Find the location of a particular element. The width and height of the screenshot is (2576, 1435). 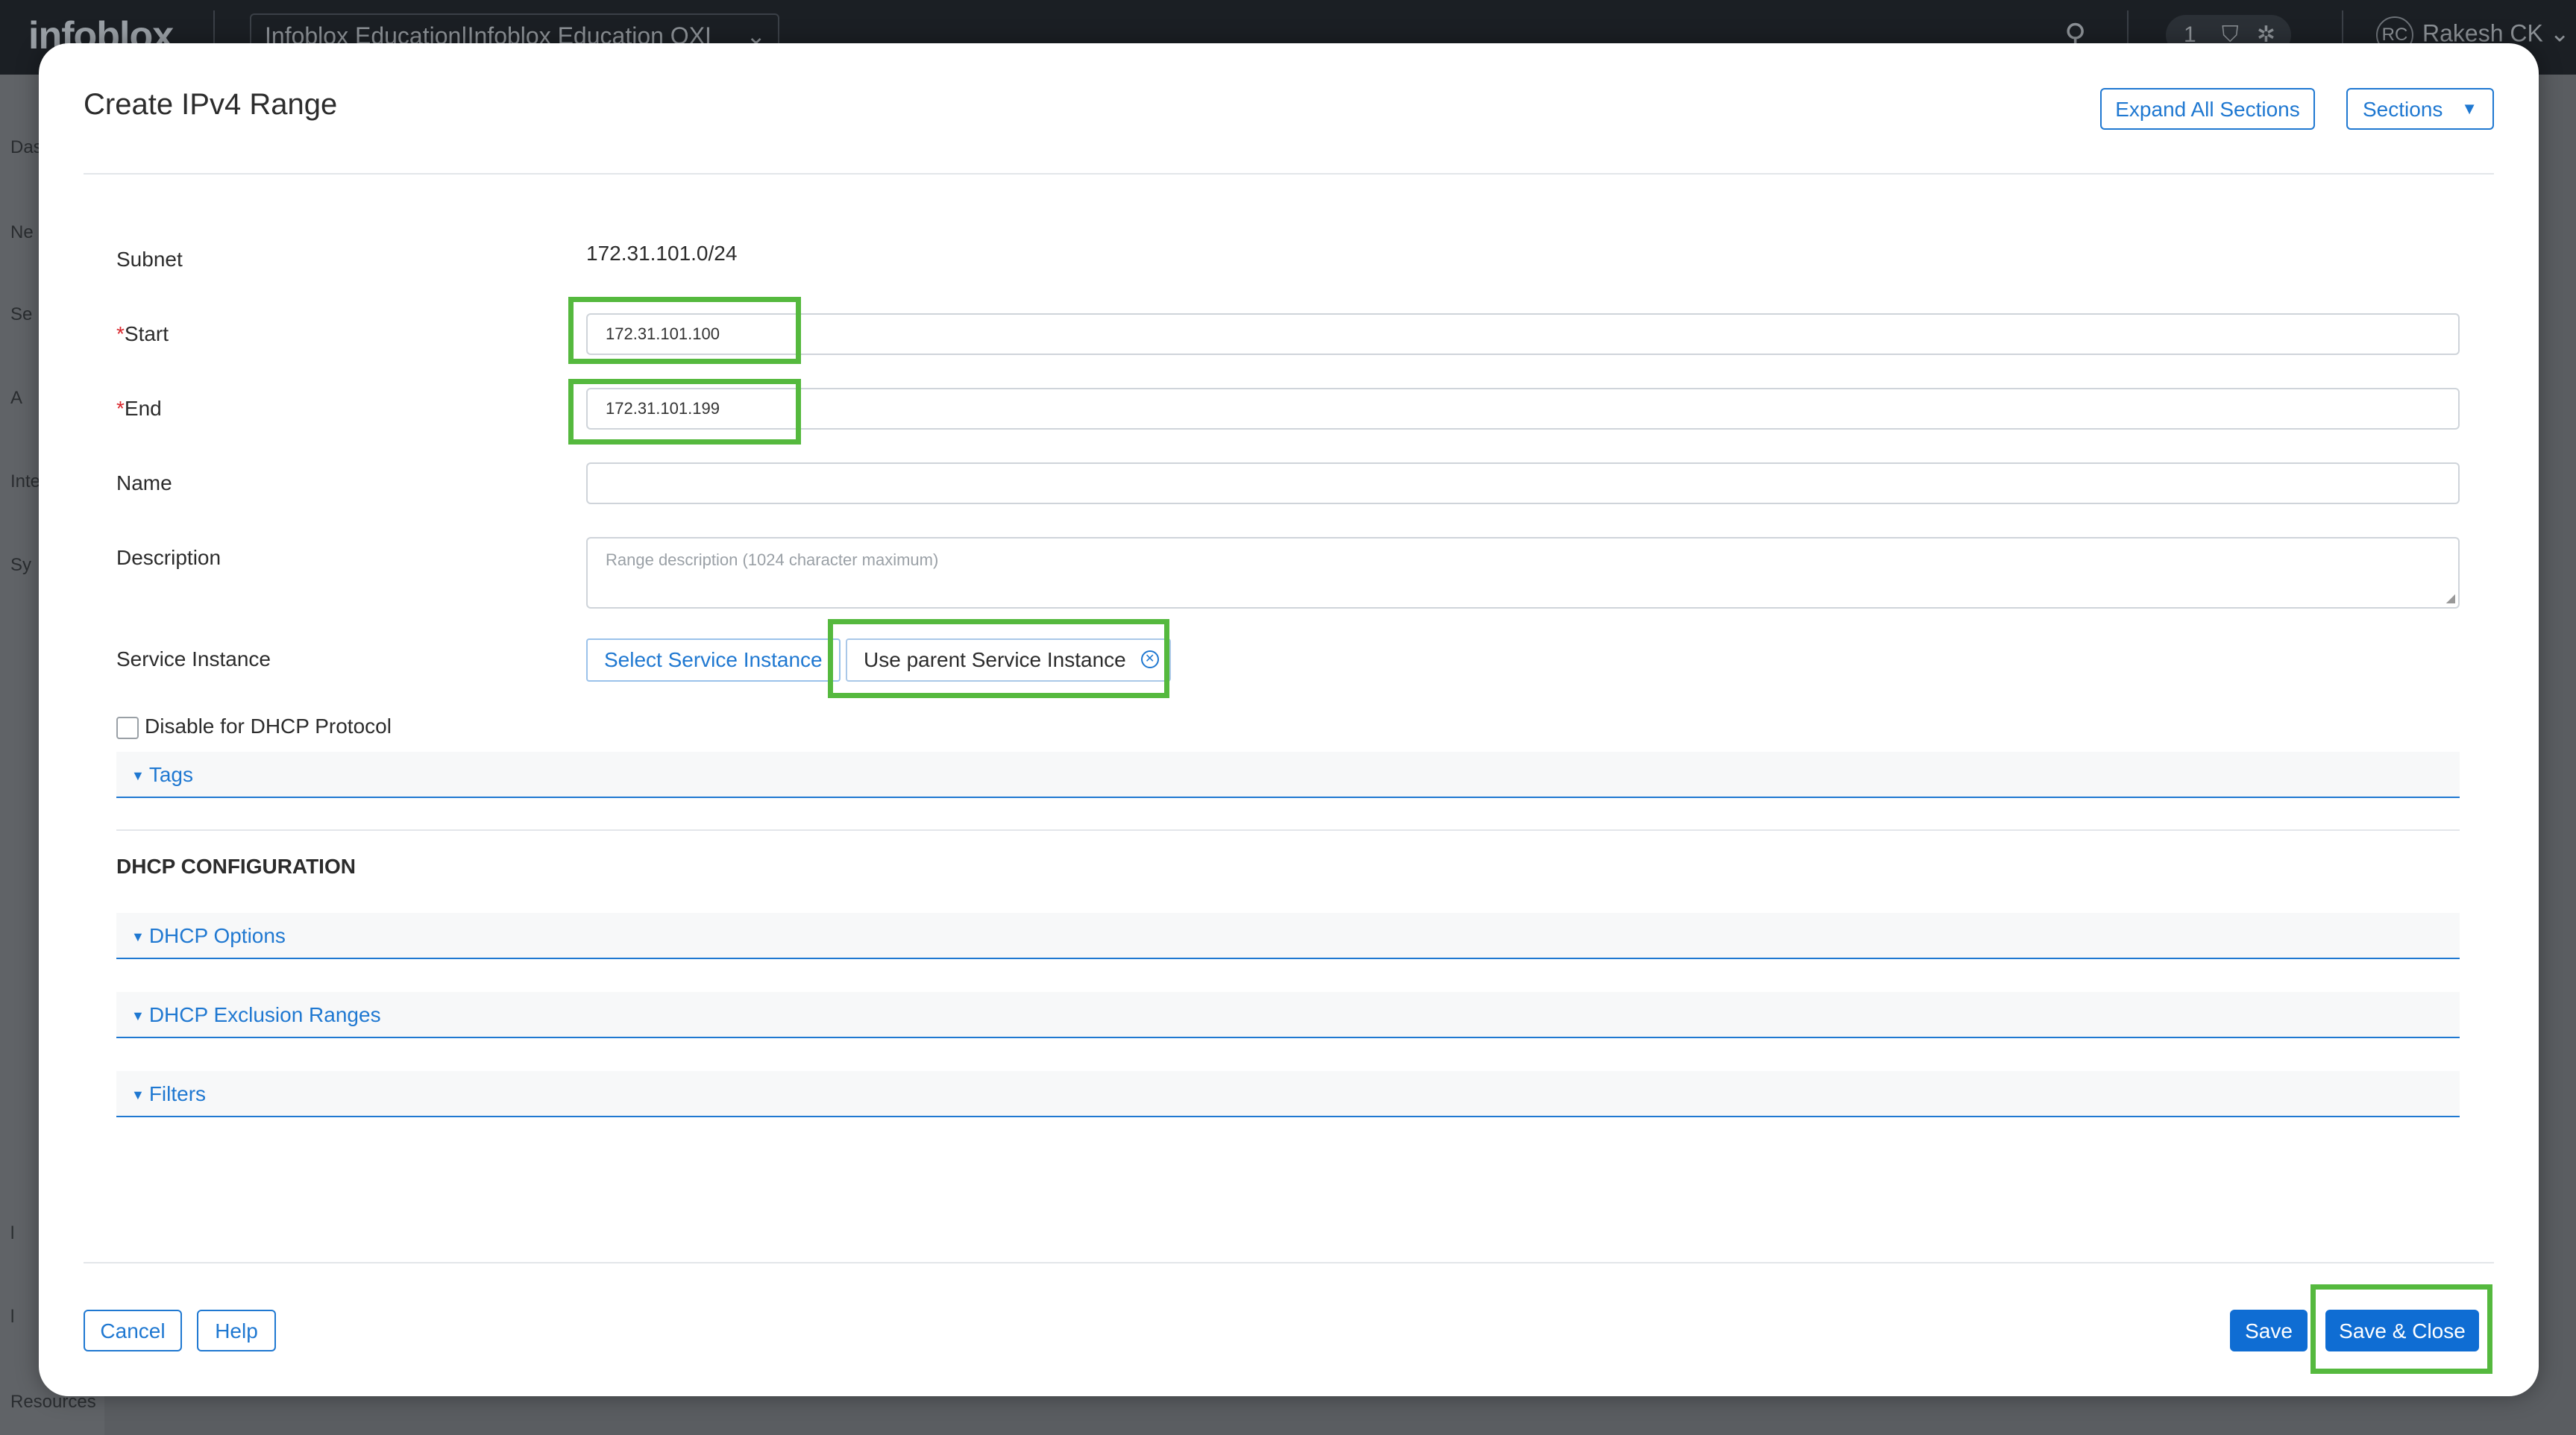

footer-divider is located at coordinates (1289, 1262).